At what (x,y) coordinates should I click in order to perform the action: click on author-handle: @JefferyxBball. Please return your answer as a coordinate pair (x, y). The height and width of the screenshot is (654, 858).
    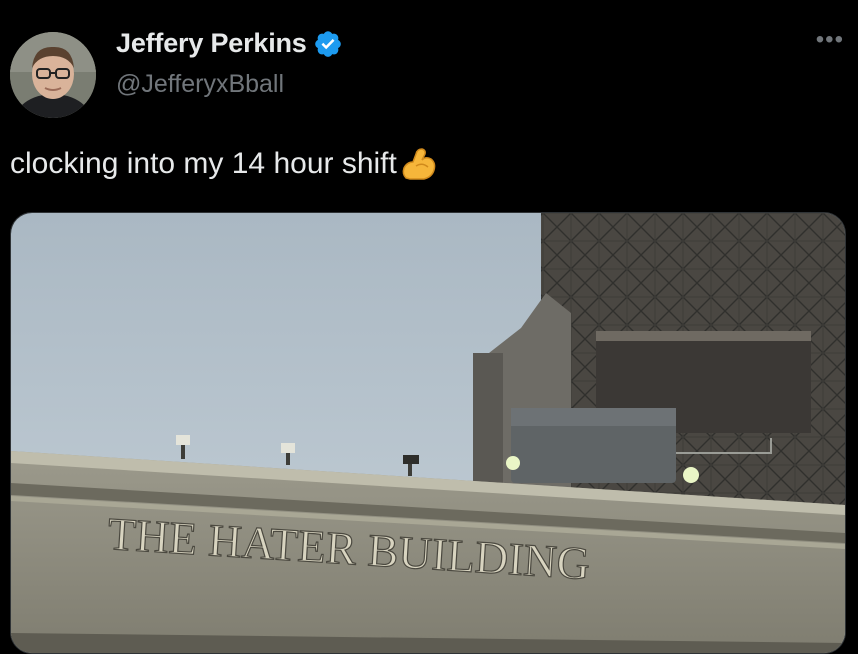
    Looking at the image, I should click on (200, 84).